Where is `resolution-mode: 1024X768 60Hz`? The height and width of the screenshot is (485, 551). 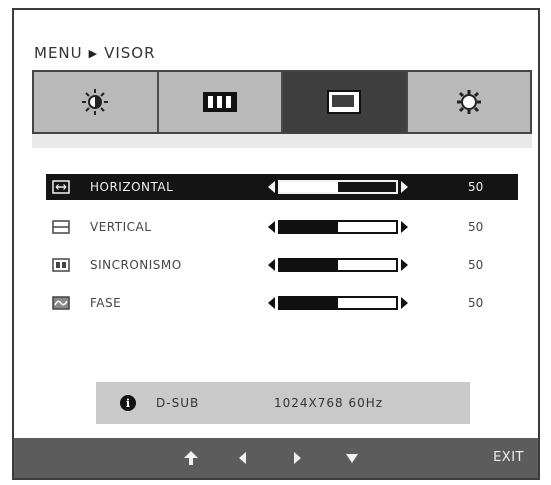 resolution-mode: 1024X768 60Hz is located at coordinates (329, 403).